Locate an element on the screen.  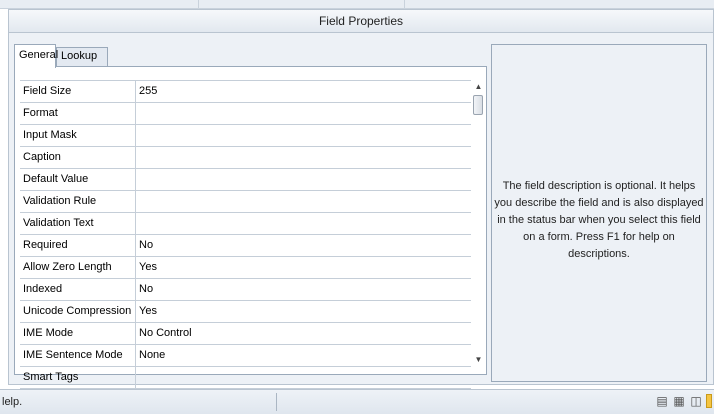
vertical-scrollbar: ▲ ▼ is located at coordinates (478, 223).